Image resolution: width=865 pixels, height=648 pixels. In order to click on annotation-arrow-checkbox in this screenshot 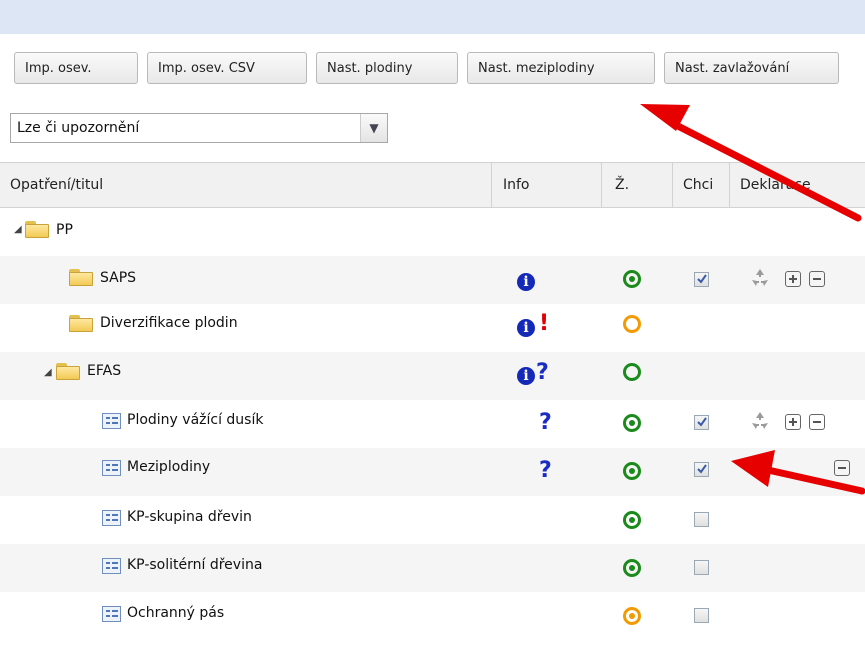, I will do `click(798, 472)`.